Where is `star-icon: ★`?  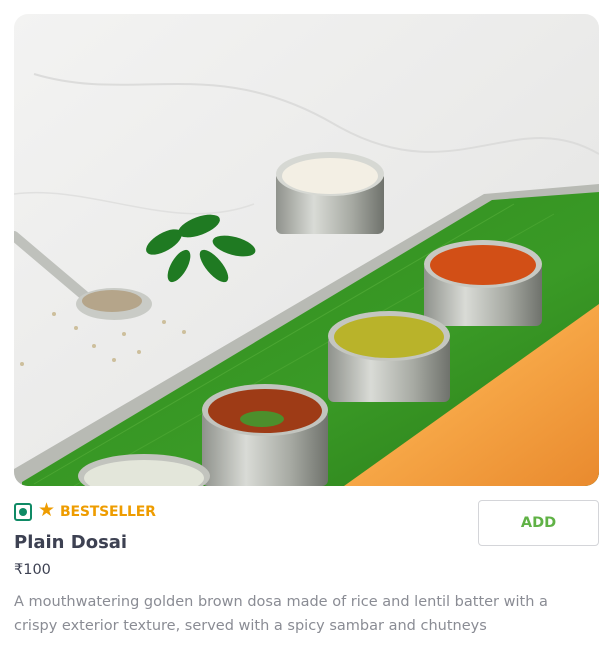 star-icon: ★ is located at coordinates (47, 510).